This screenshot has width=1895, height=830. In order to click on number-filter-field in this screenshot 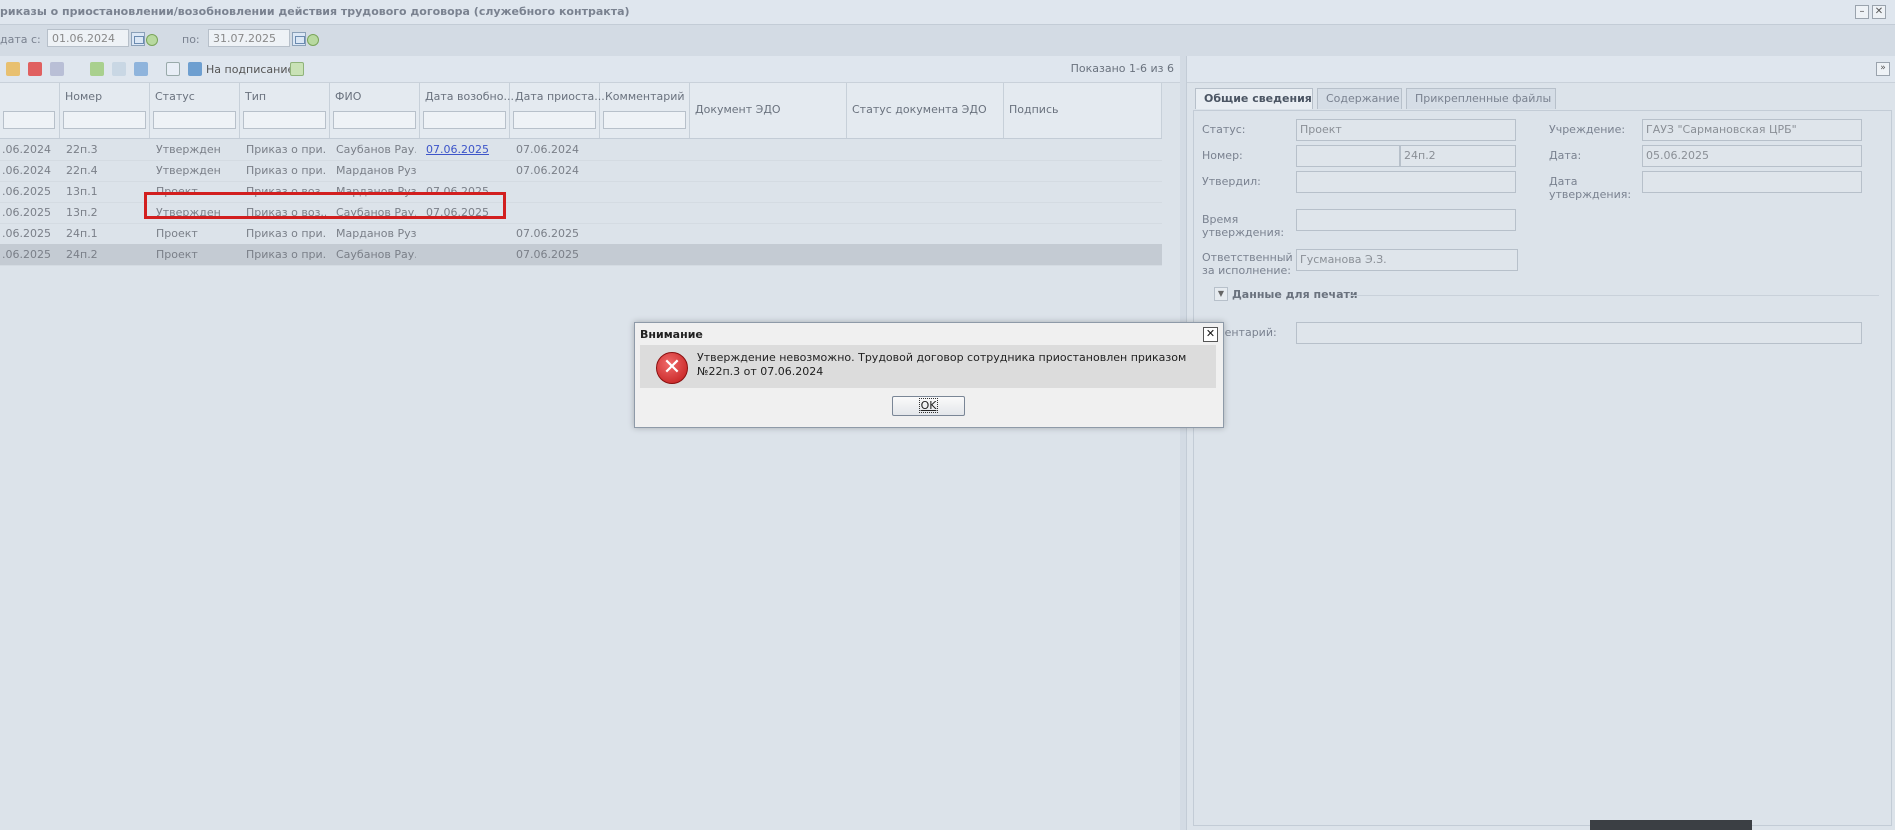, I will do `click(104, 120)`.